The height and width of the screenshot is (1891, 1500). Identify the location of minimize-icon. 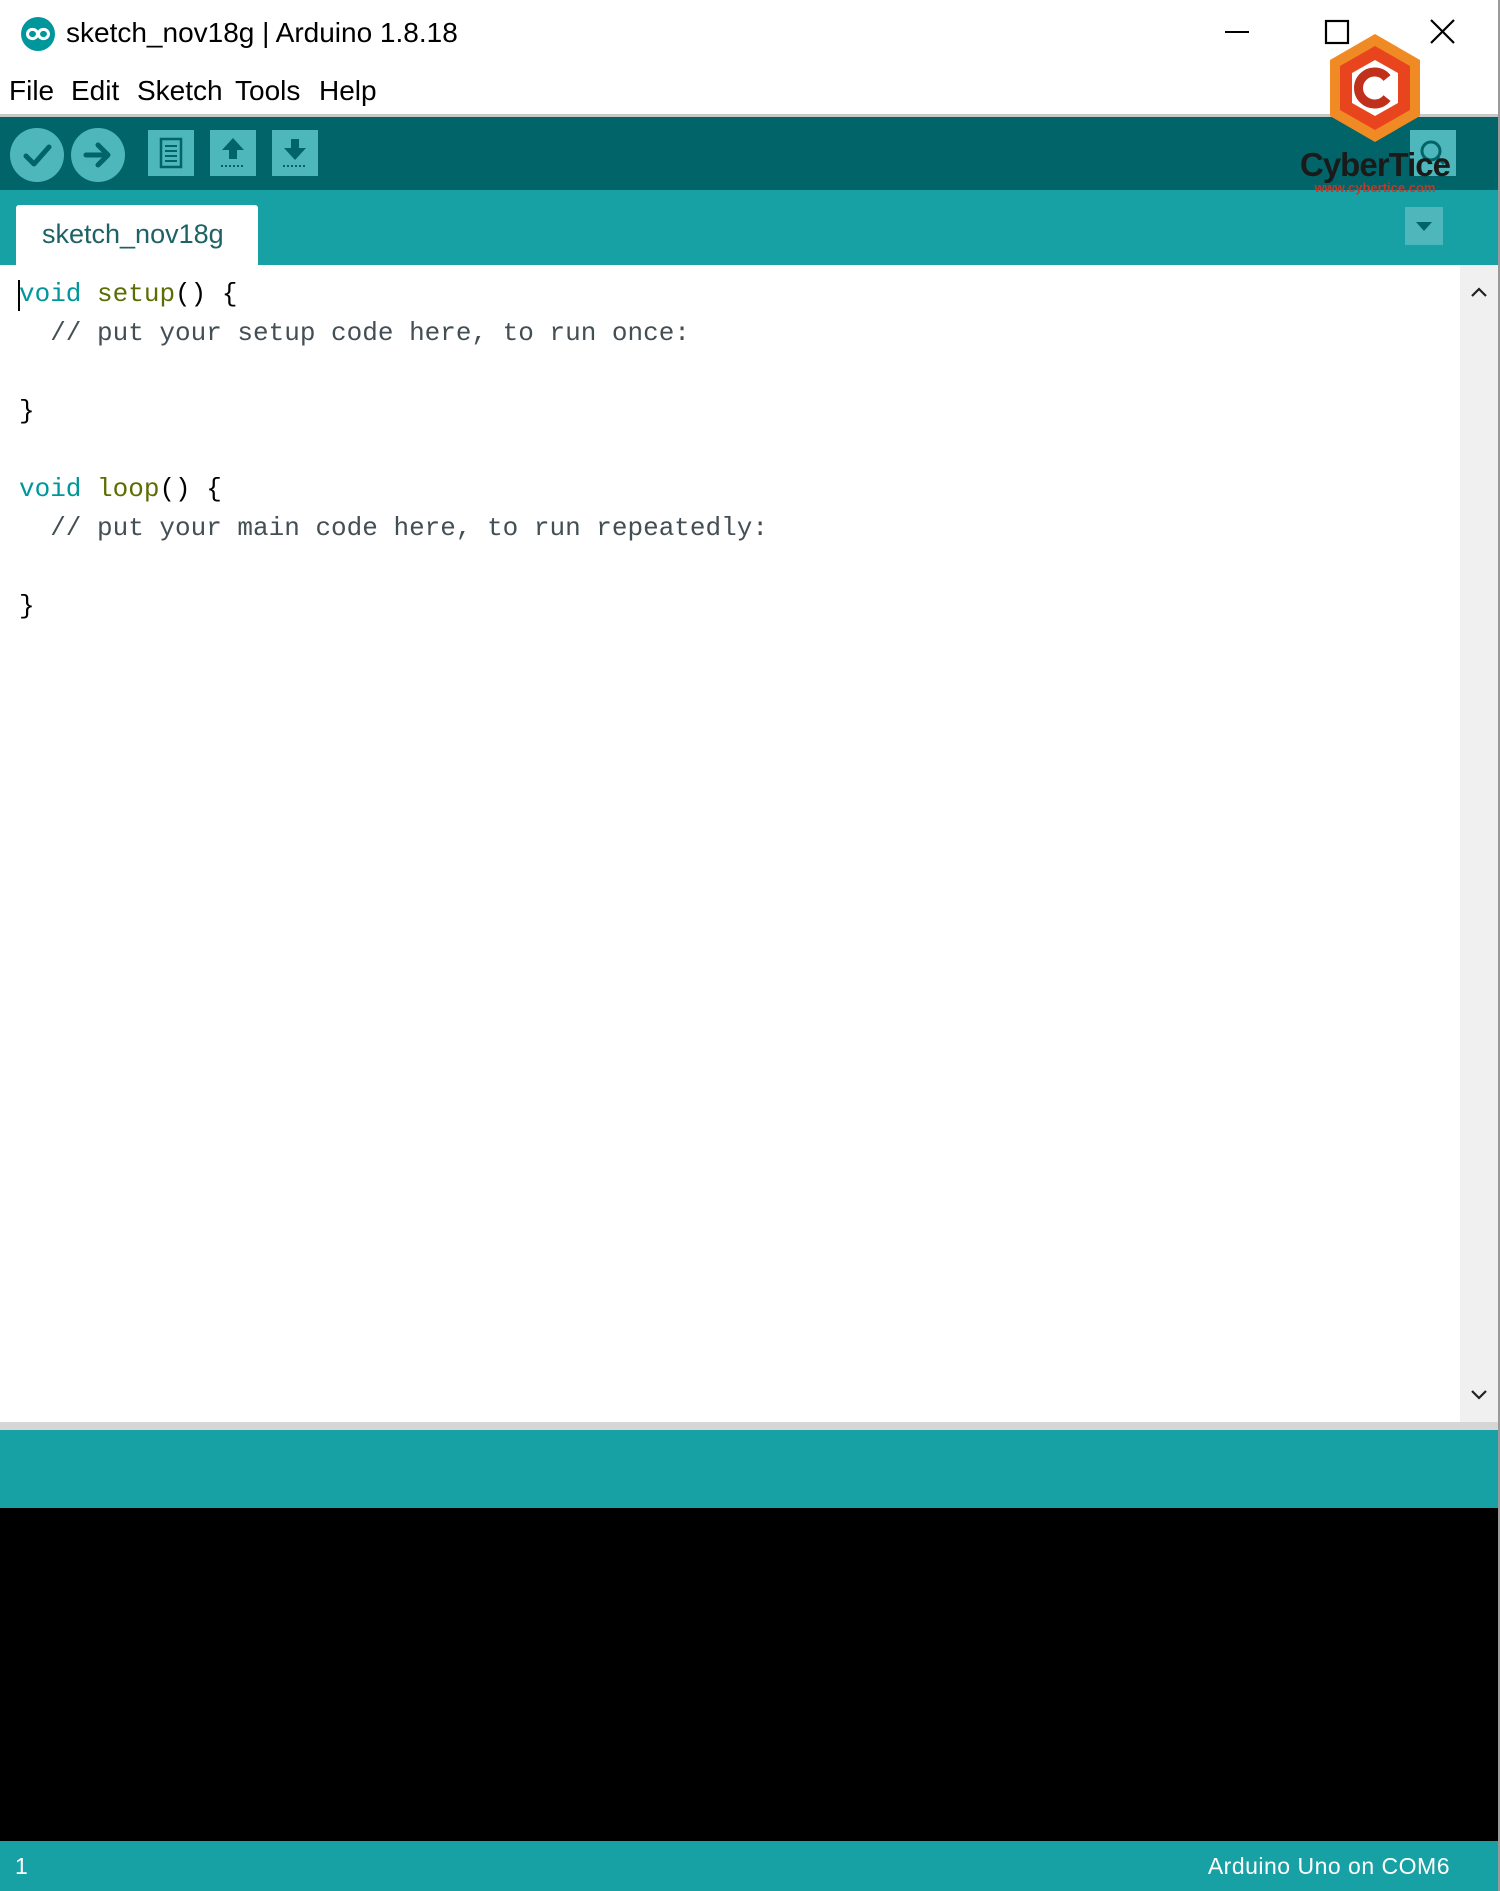
(1237, 32).